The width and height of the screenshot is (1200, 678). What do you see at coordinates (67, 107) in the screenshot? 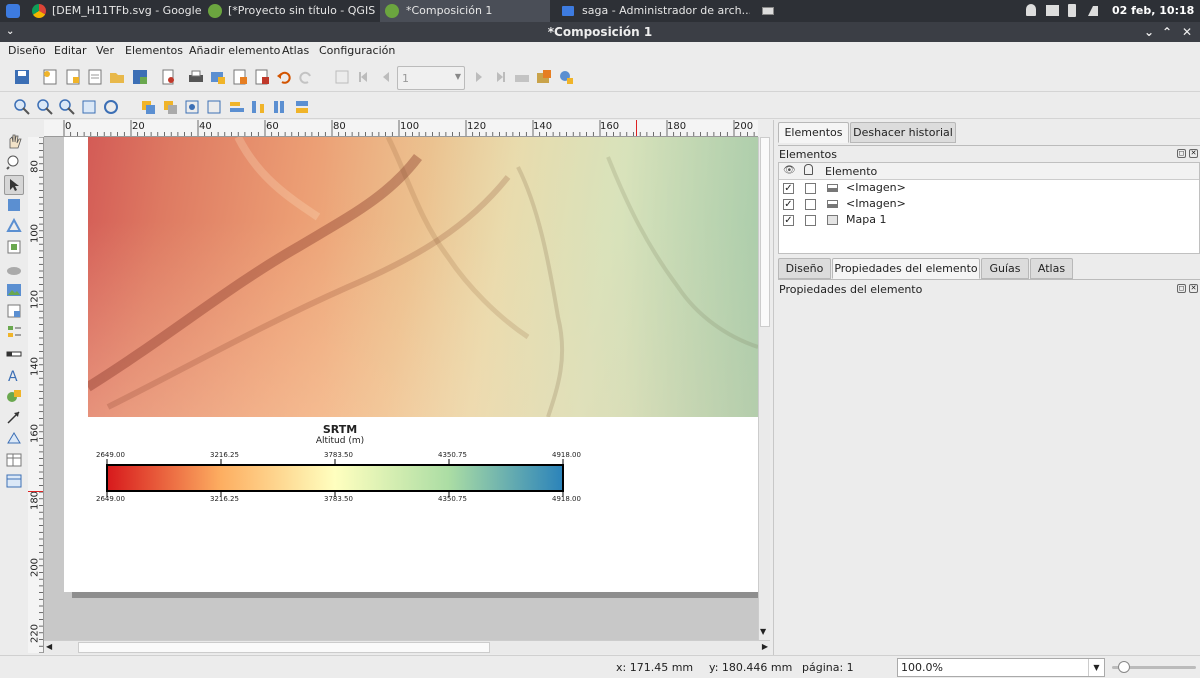
I see `zoom-actual-icon` at bounding box center [67, 107].